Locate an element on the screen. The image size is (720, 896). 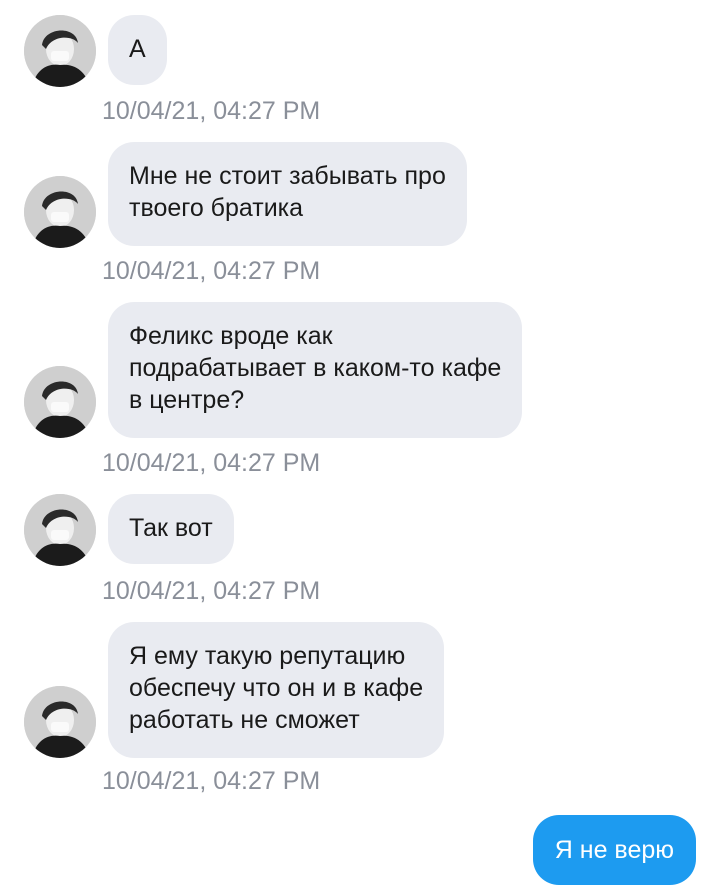
outgoing-message-bubble: Я не верю is located at coordinates (614, 850).